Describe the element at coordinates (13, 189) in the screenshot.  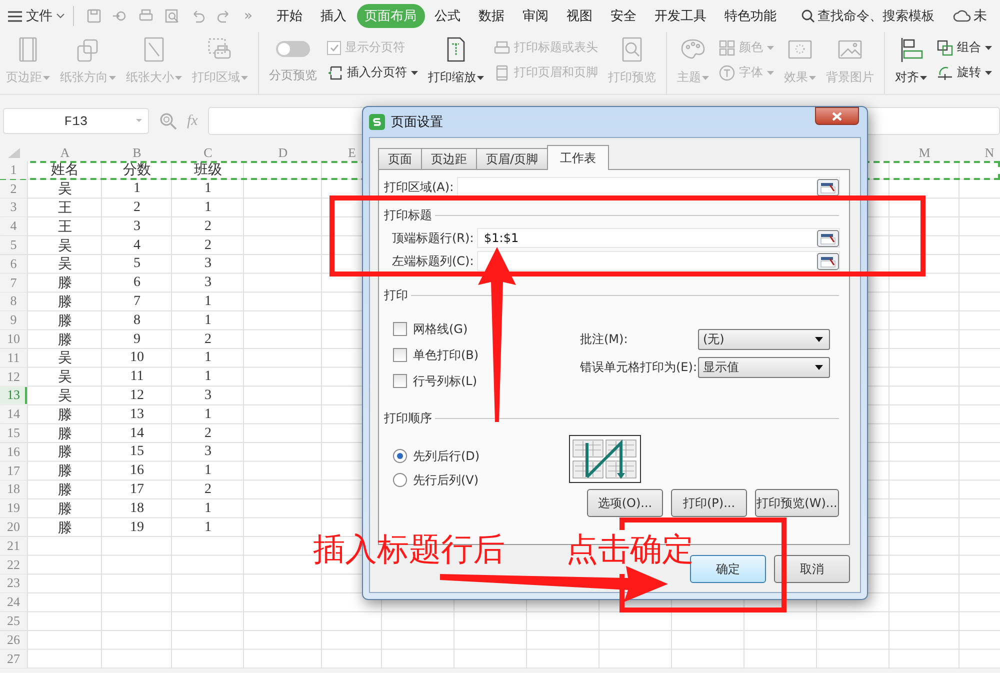
I see `row-number: 2` at that location.